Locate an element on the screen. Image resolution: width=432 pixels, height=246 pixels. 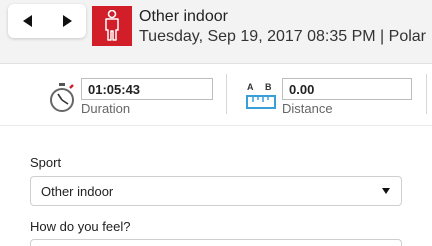
person-icon is located at coordinates (112, 25).